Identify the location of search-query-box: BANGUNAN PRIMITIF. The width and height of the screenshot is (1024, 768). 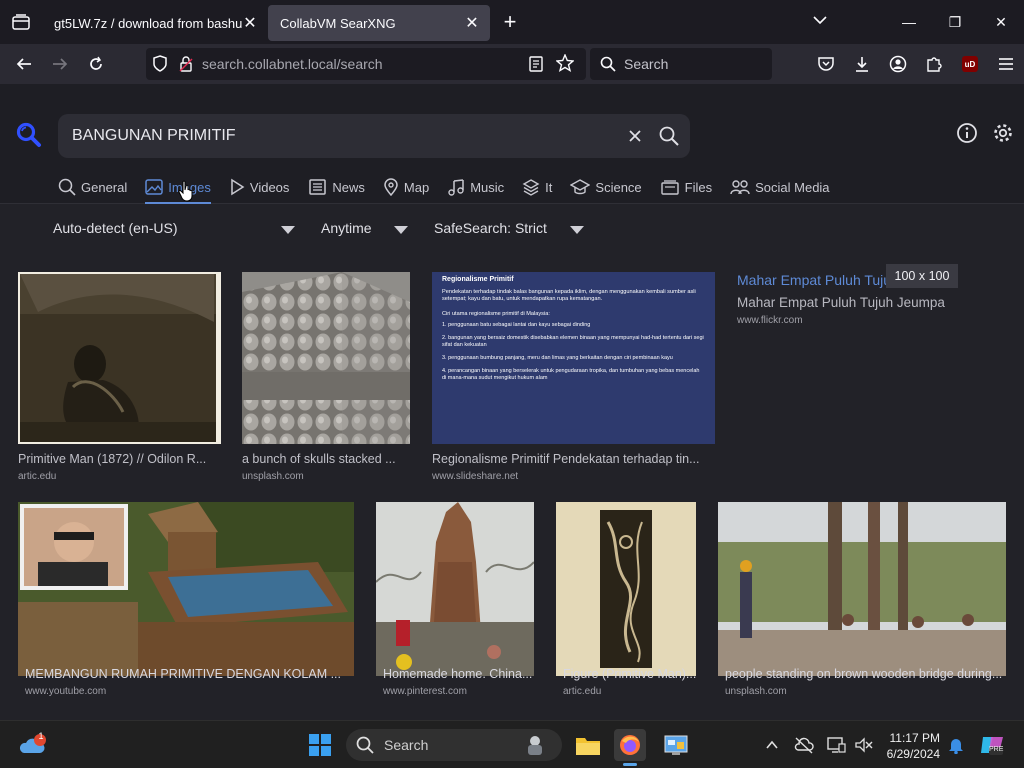
(374, 136).